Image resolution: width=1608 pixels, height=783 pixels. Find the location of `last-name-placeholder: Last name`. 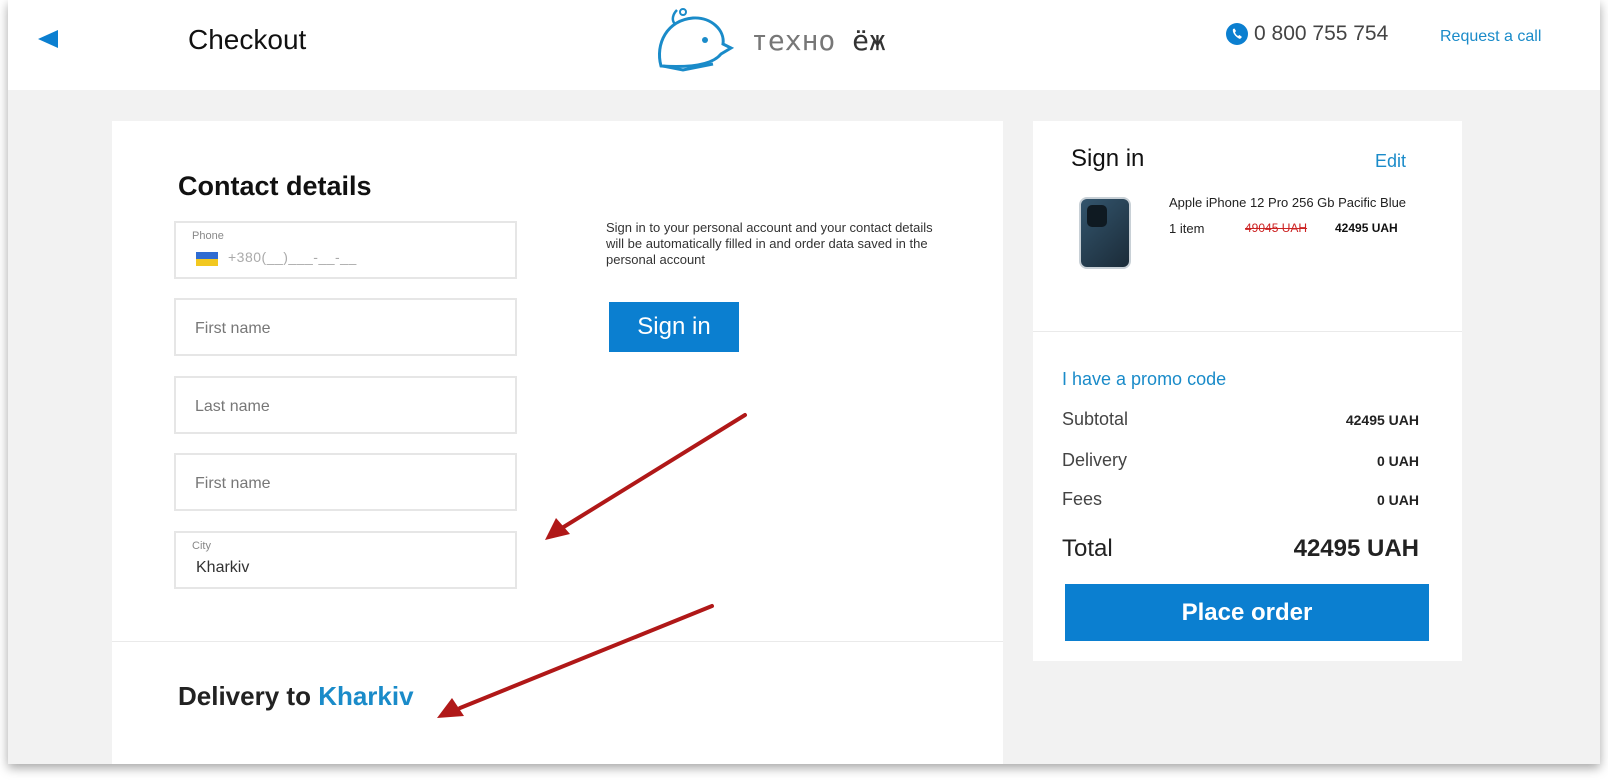

last-name-placeholder: Last name is located at coordinates (232, 406).